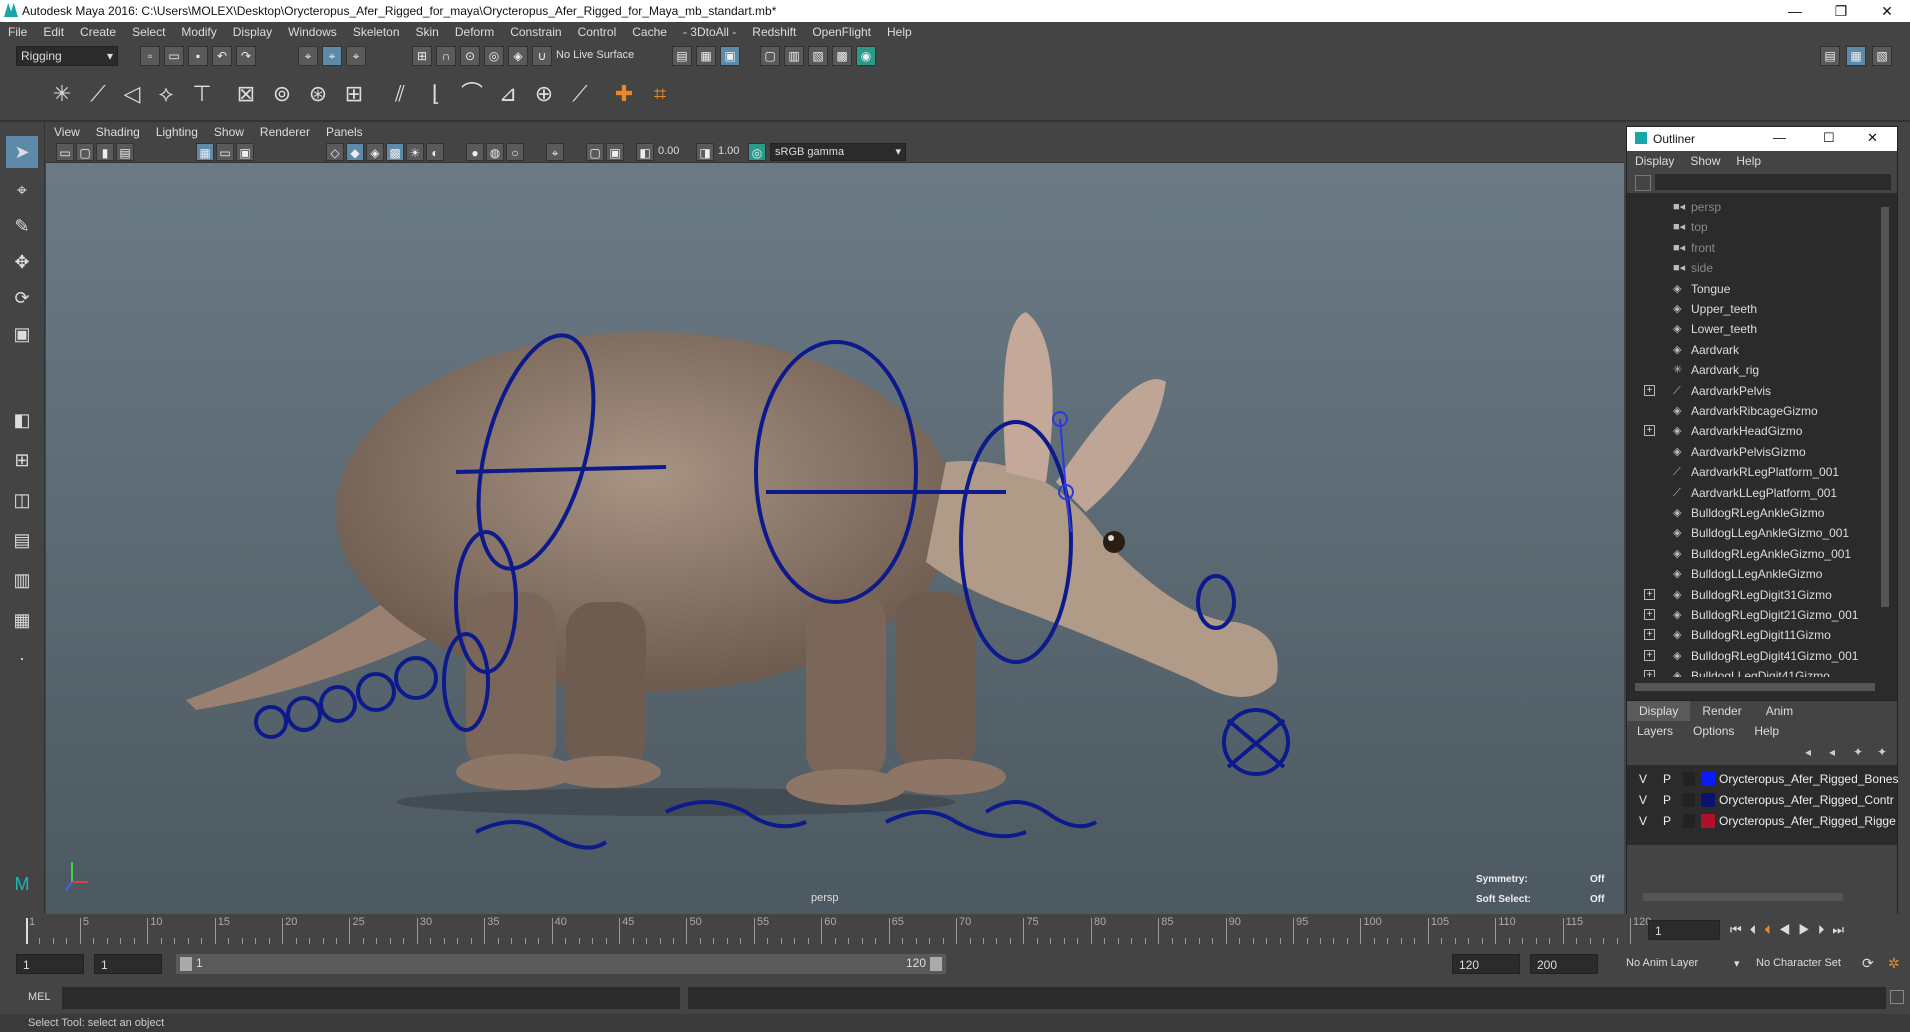 The image size is (1910, 1032). What do you see at coordinates (1762, 800) in the screenshot?
I see `layer-row: V P Orycteropus_Afer_Rigged_Contr` at bounding box center [1762, 800].